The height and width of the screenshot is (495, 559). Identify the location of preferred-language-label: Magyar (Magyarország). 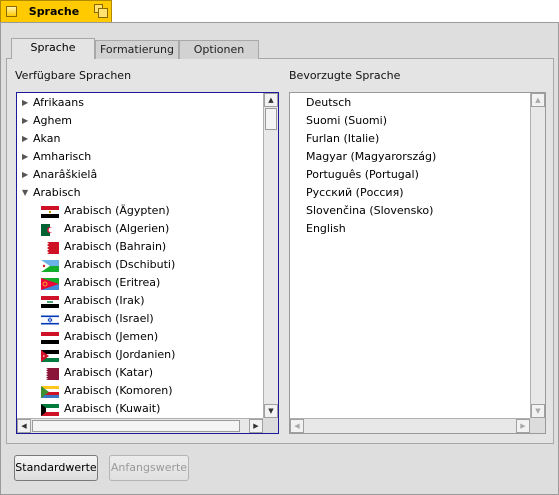
(371, 156).